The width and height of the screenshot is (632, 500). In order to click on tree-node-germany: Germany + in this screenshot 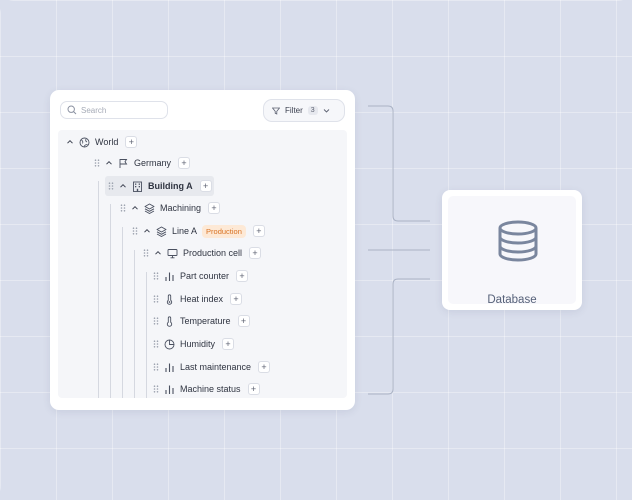, I will do `click(142, 163)`.